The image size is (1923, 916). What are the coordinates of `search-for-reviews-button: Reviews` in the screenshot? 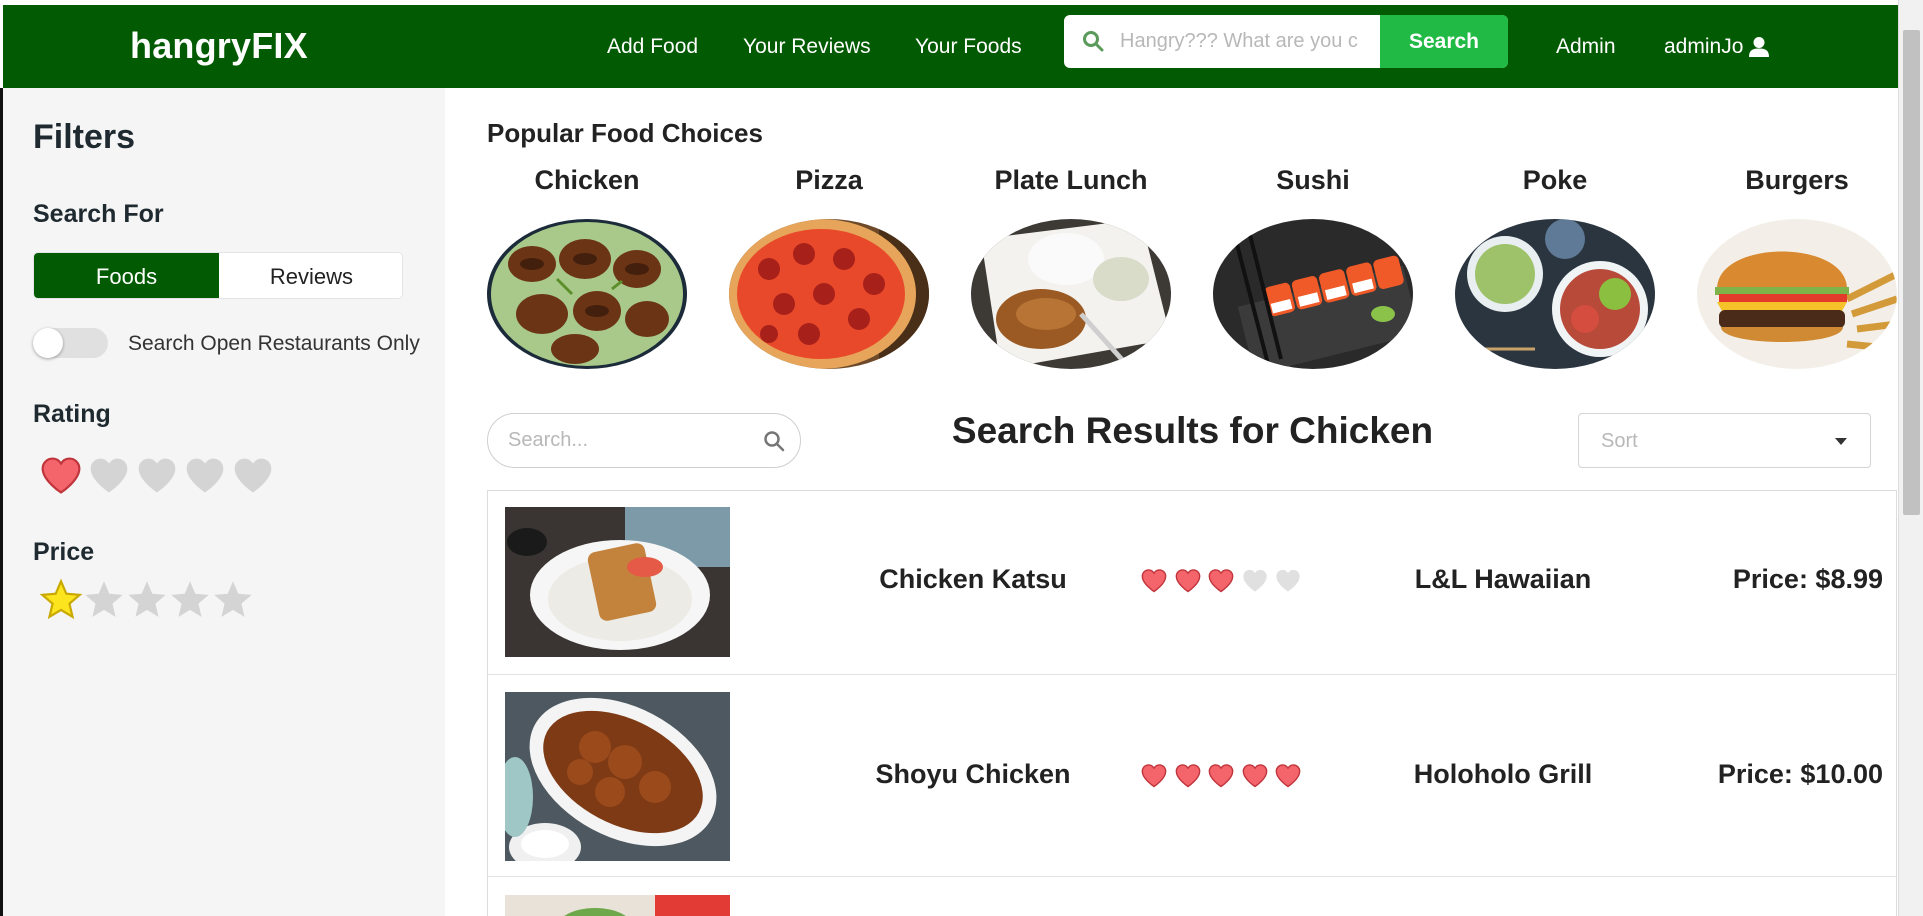 It's located at (310, 275).